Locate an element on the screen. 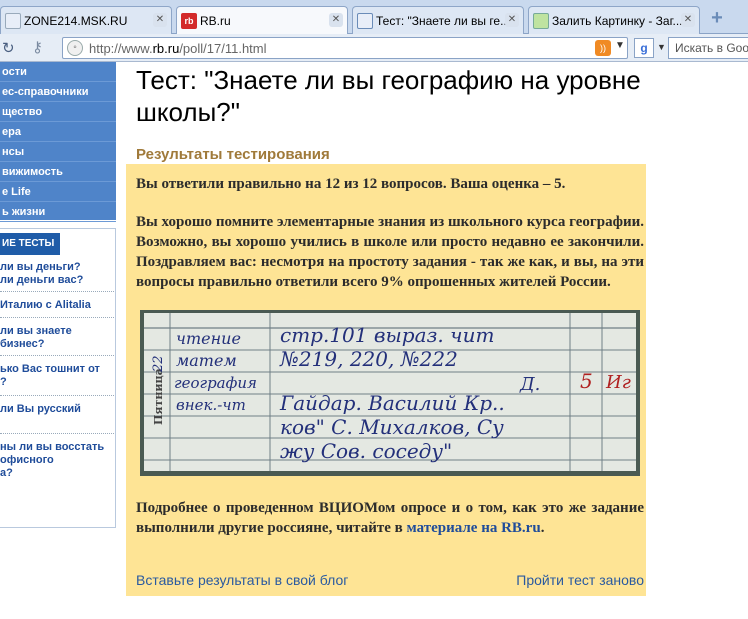  diary-subject: внек.-чт is located at coordinates (211, 405).